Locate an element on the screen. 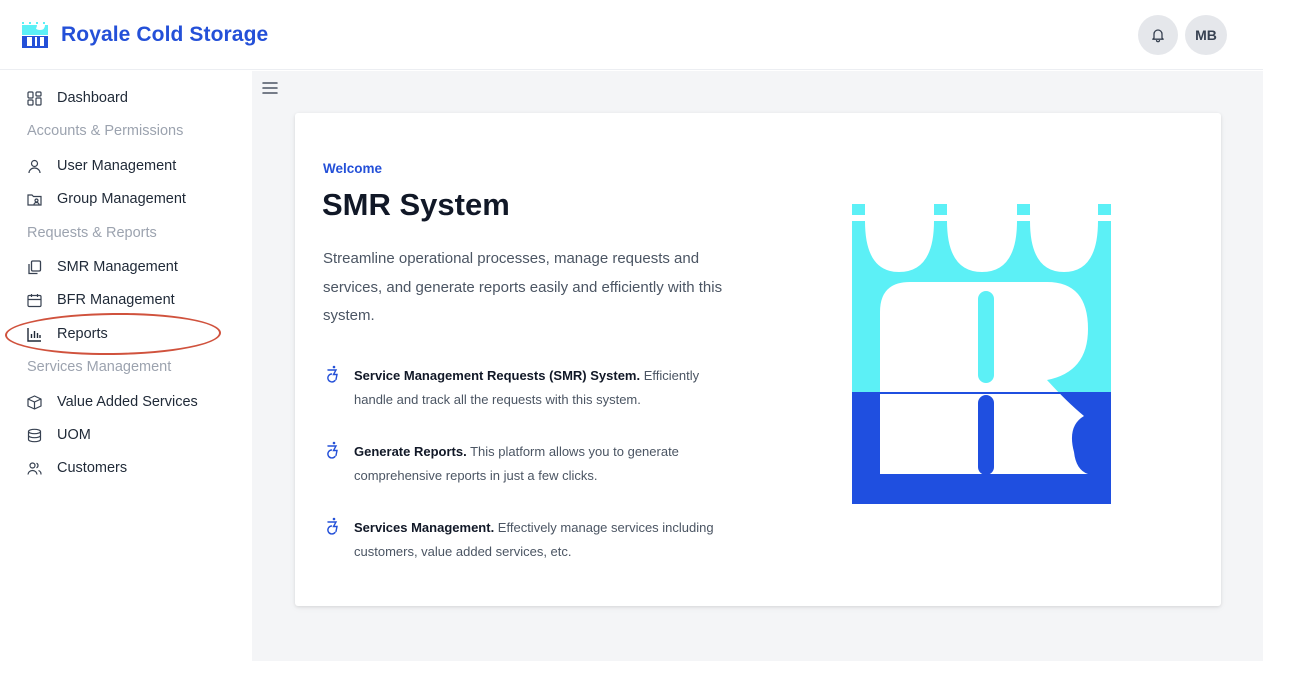 The height and width of the screenshot is (682, 1293). sidebar-item-bfr-management: BFR Management is located at coordinates (100, 300).